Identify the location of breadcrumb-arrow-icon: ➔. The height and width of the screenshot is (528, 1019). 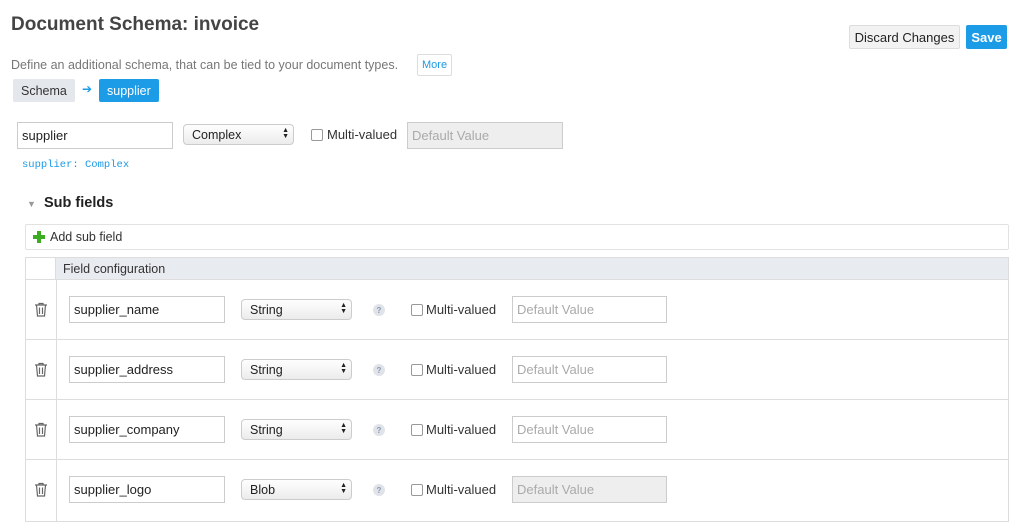
(87, 89).